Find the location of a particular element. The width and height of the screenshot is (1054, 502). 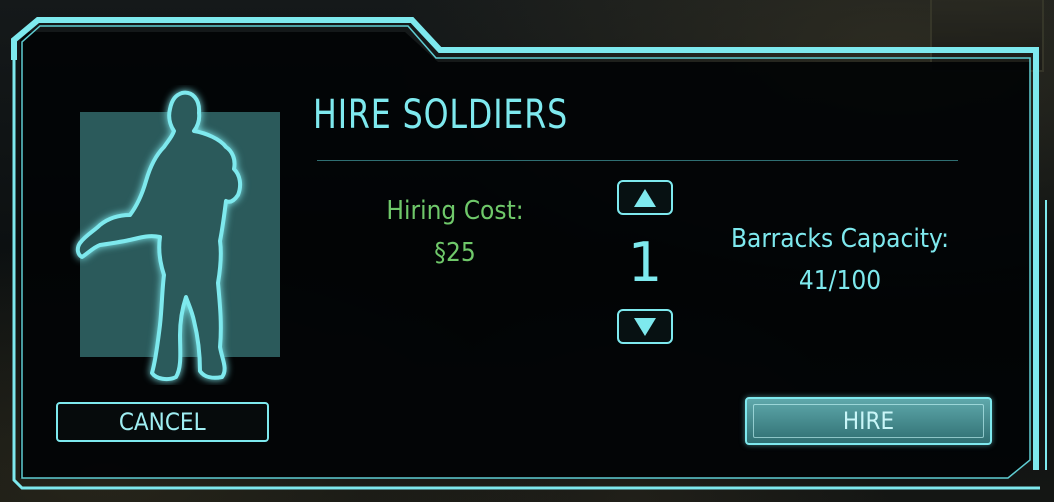

barracks-capacity-value: 41/100 is located at coordinates (840, 281).